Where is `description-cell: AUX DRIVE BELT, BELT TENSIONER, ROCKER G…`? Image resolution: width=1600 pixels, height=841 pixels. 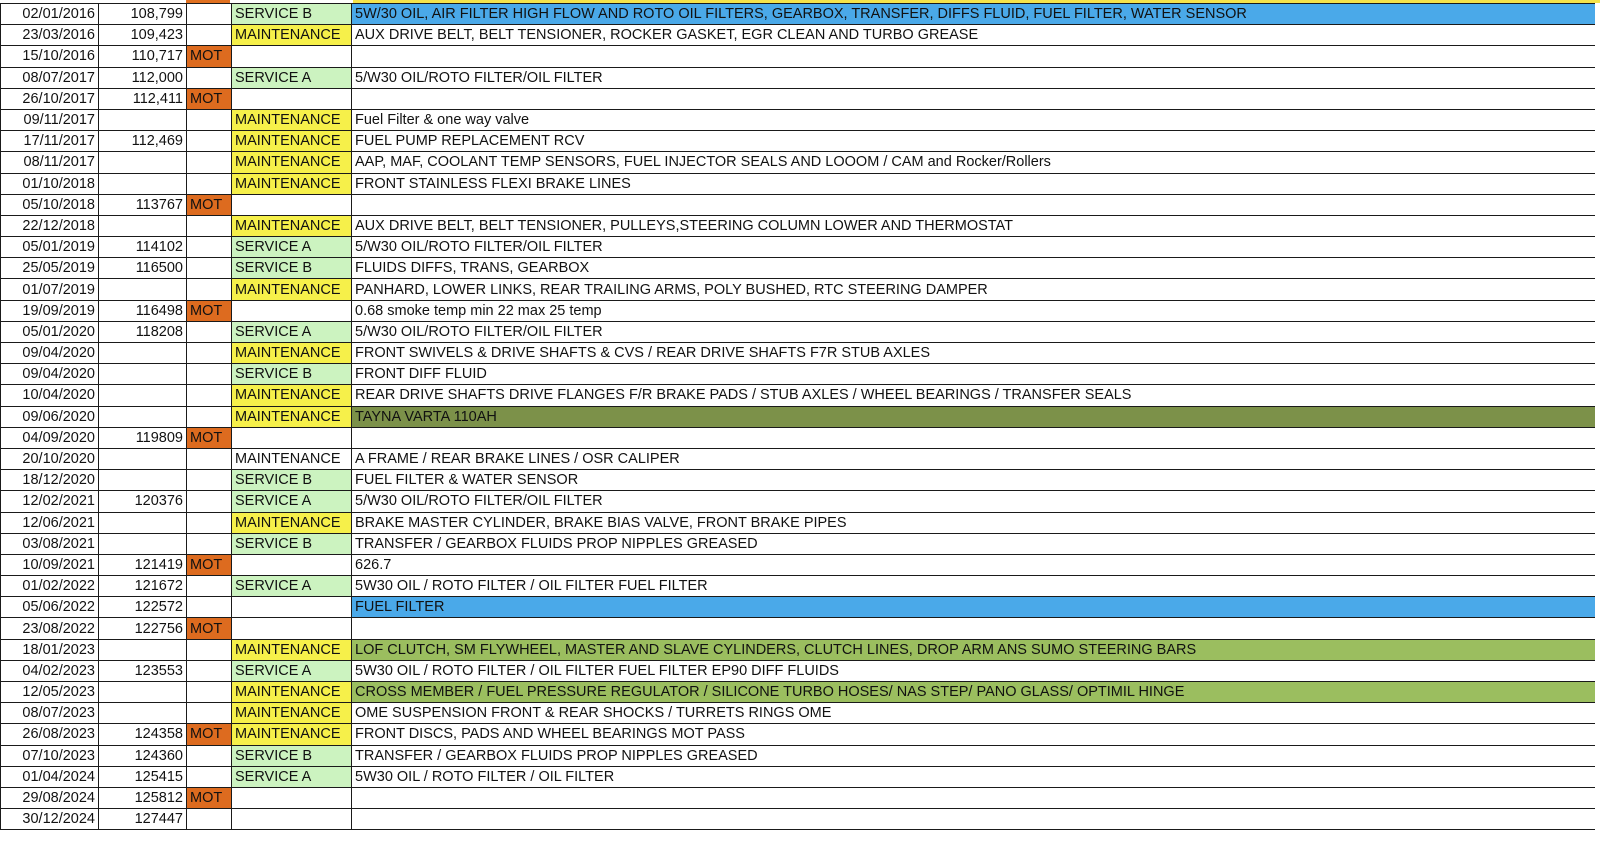
description-cell: AUX DRIVE BELT, BELT TENSIONER, ROCKER G… is located at coordinates (973, 35).